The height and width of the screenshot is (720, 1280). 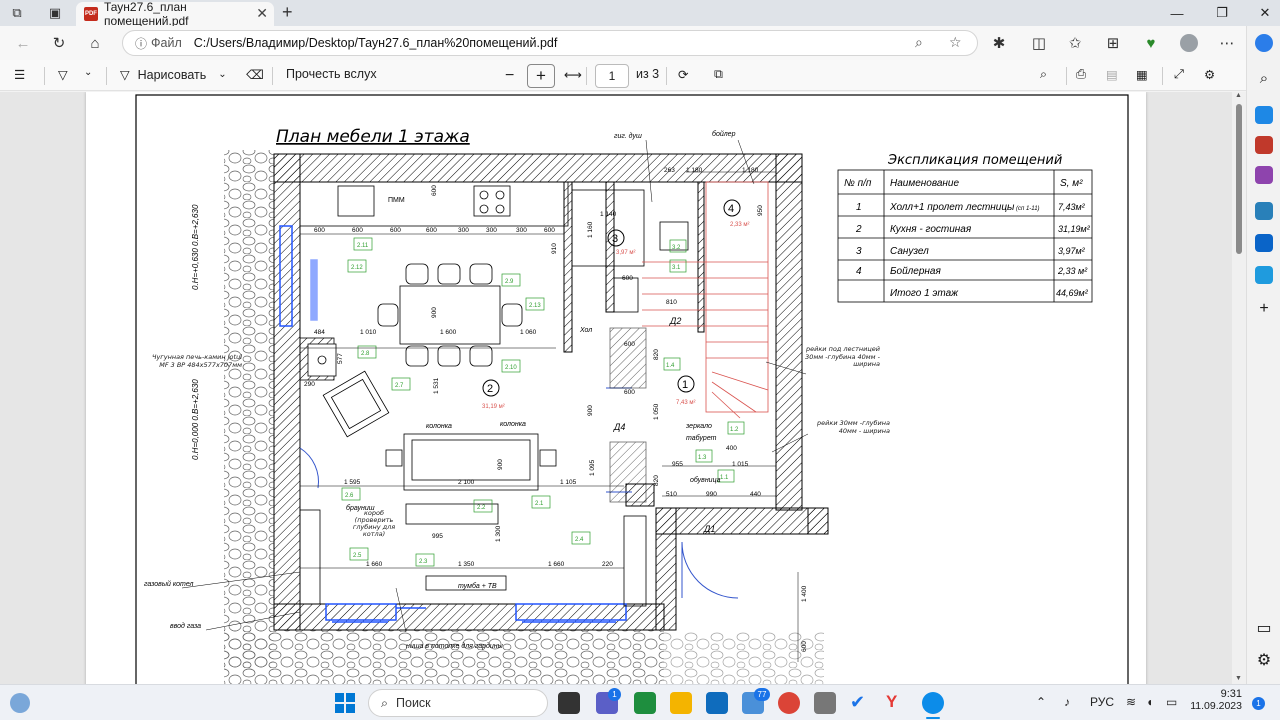 What do you see at coordinates (1227, 43) in the screenshot?
I see `more-menu-icon: ⋯` at bounding box center [1227, 43].